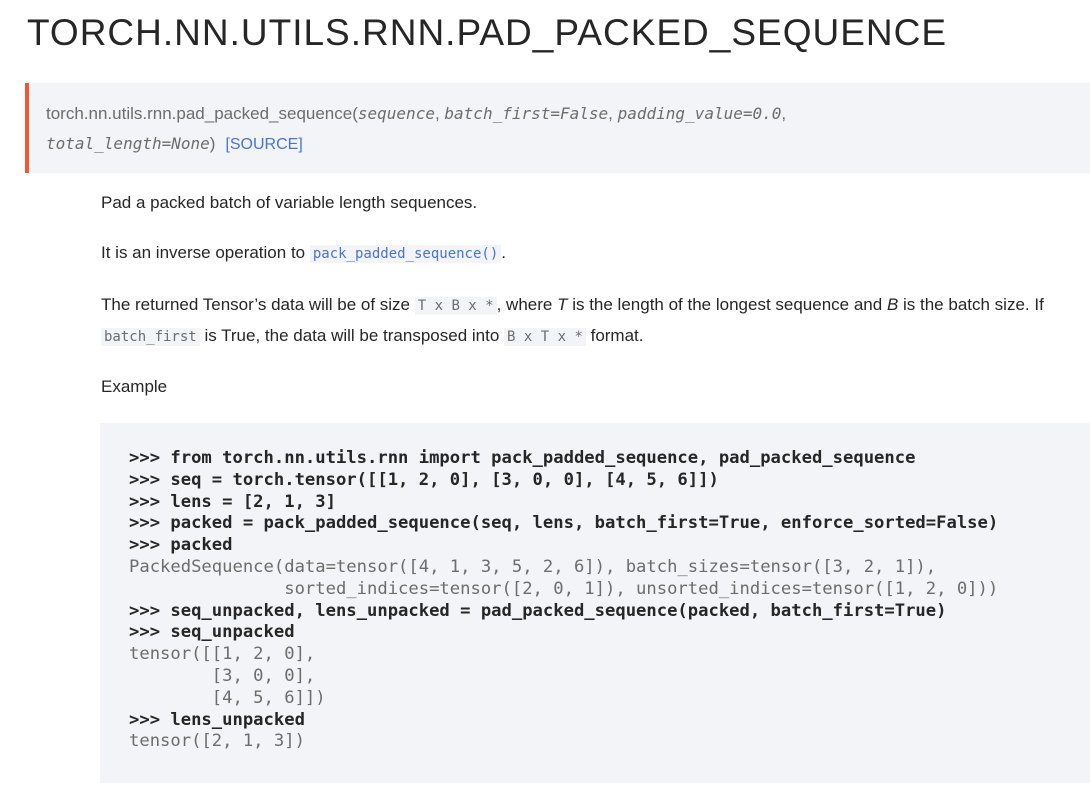 Image resolution: width=1090 pixels, height=800 pixels. Describe the element at coordinates (455, 306) in the screenshot. I see `size-code-tbx: T x B x *` at that location.